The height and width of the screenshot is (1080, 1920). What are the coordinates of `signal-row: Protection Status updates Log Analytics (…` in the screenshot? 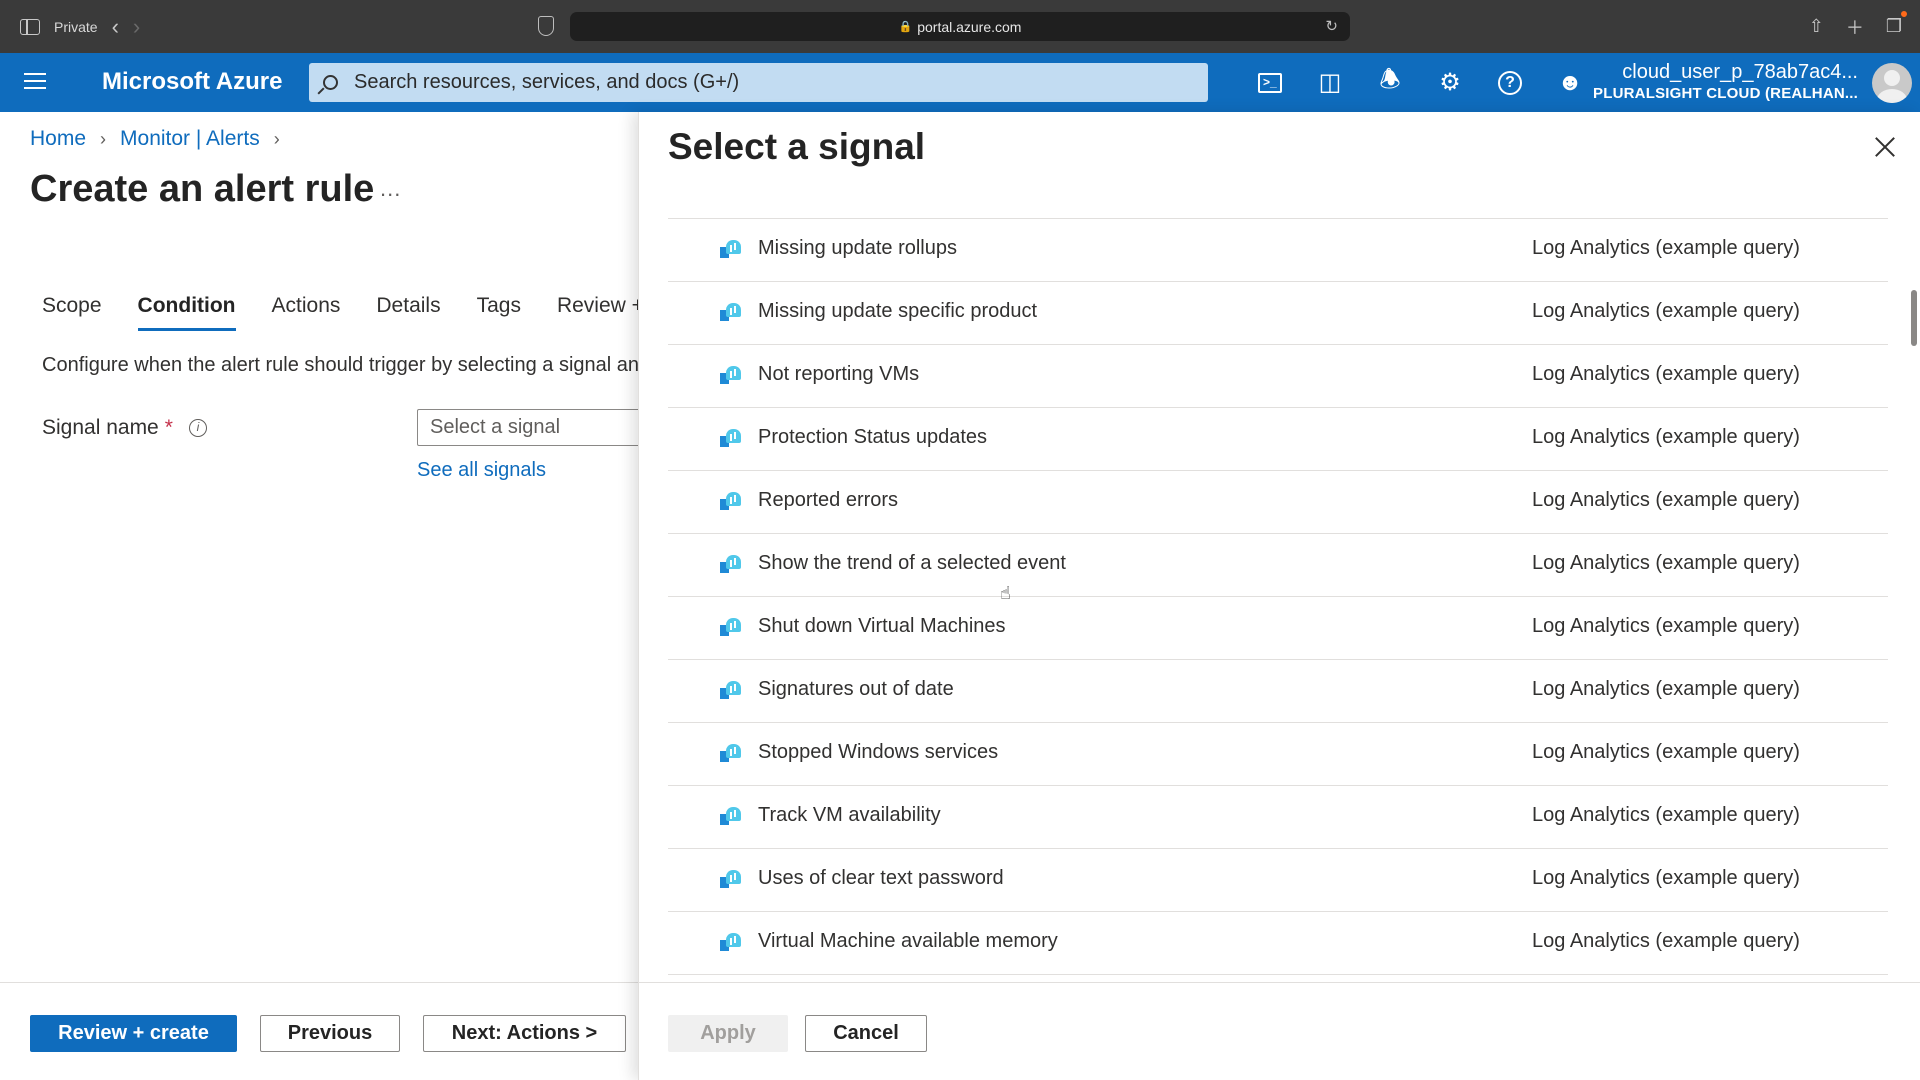 It's located at (1278, 439).